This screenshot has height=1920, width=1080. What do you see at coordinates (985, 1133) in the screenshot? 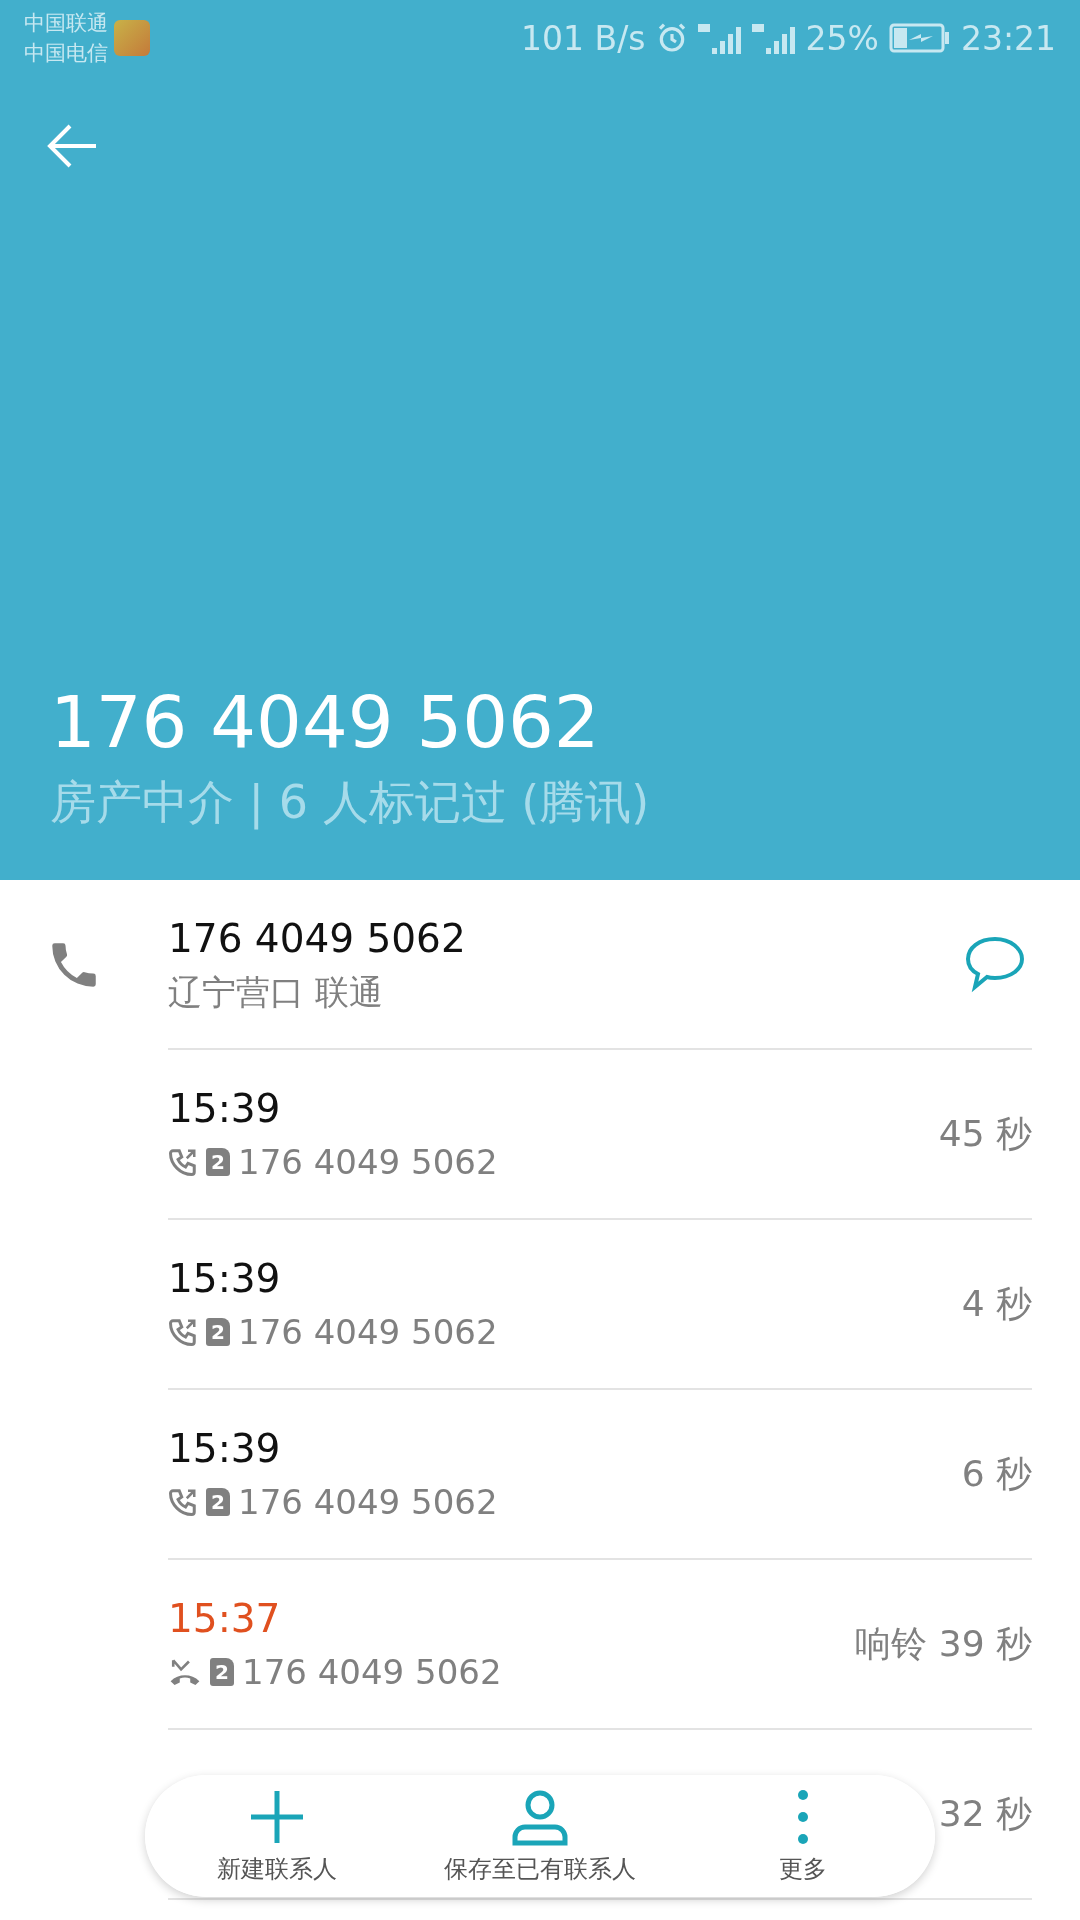
I see `call-duration: 45 秒` at bounding box center [985, 1133].